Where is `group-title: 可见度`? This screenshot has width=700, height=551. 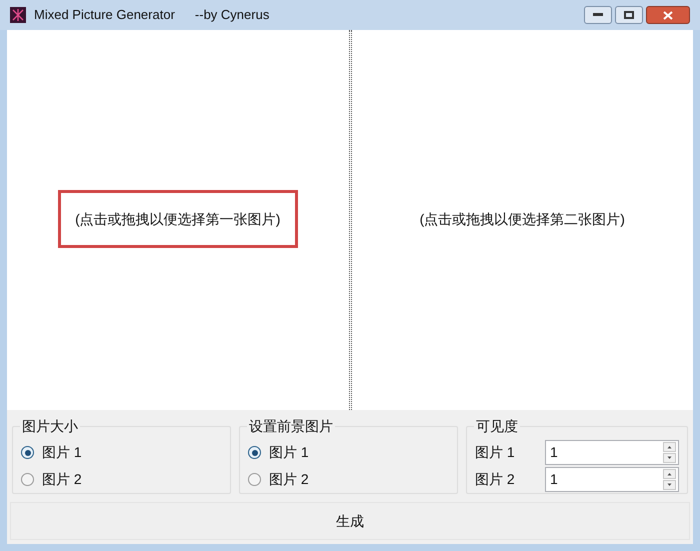 group-title: 可见度 is located at coordinates (497, 426).